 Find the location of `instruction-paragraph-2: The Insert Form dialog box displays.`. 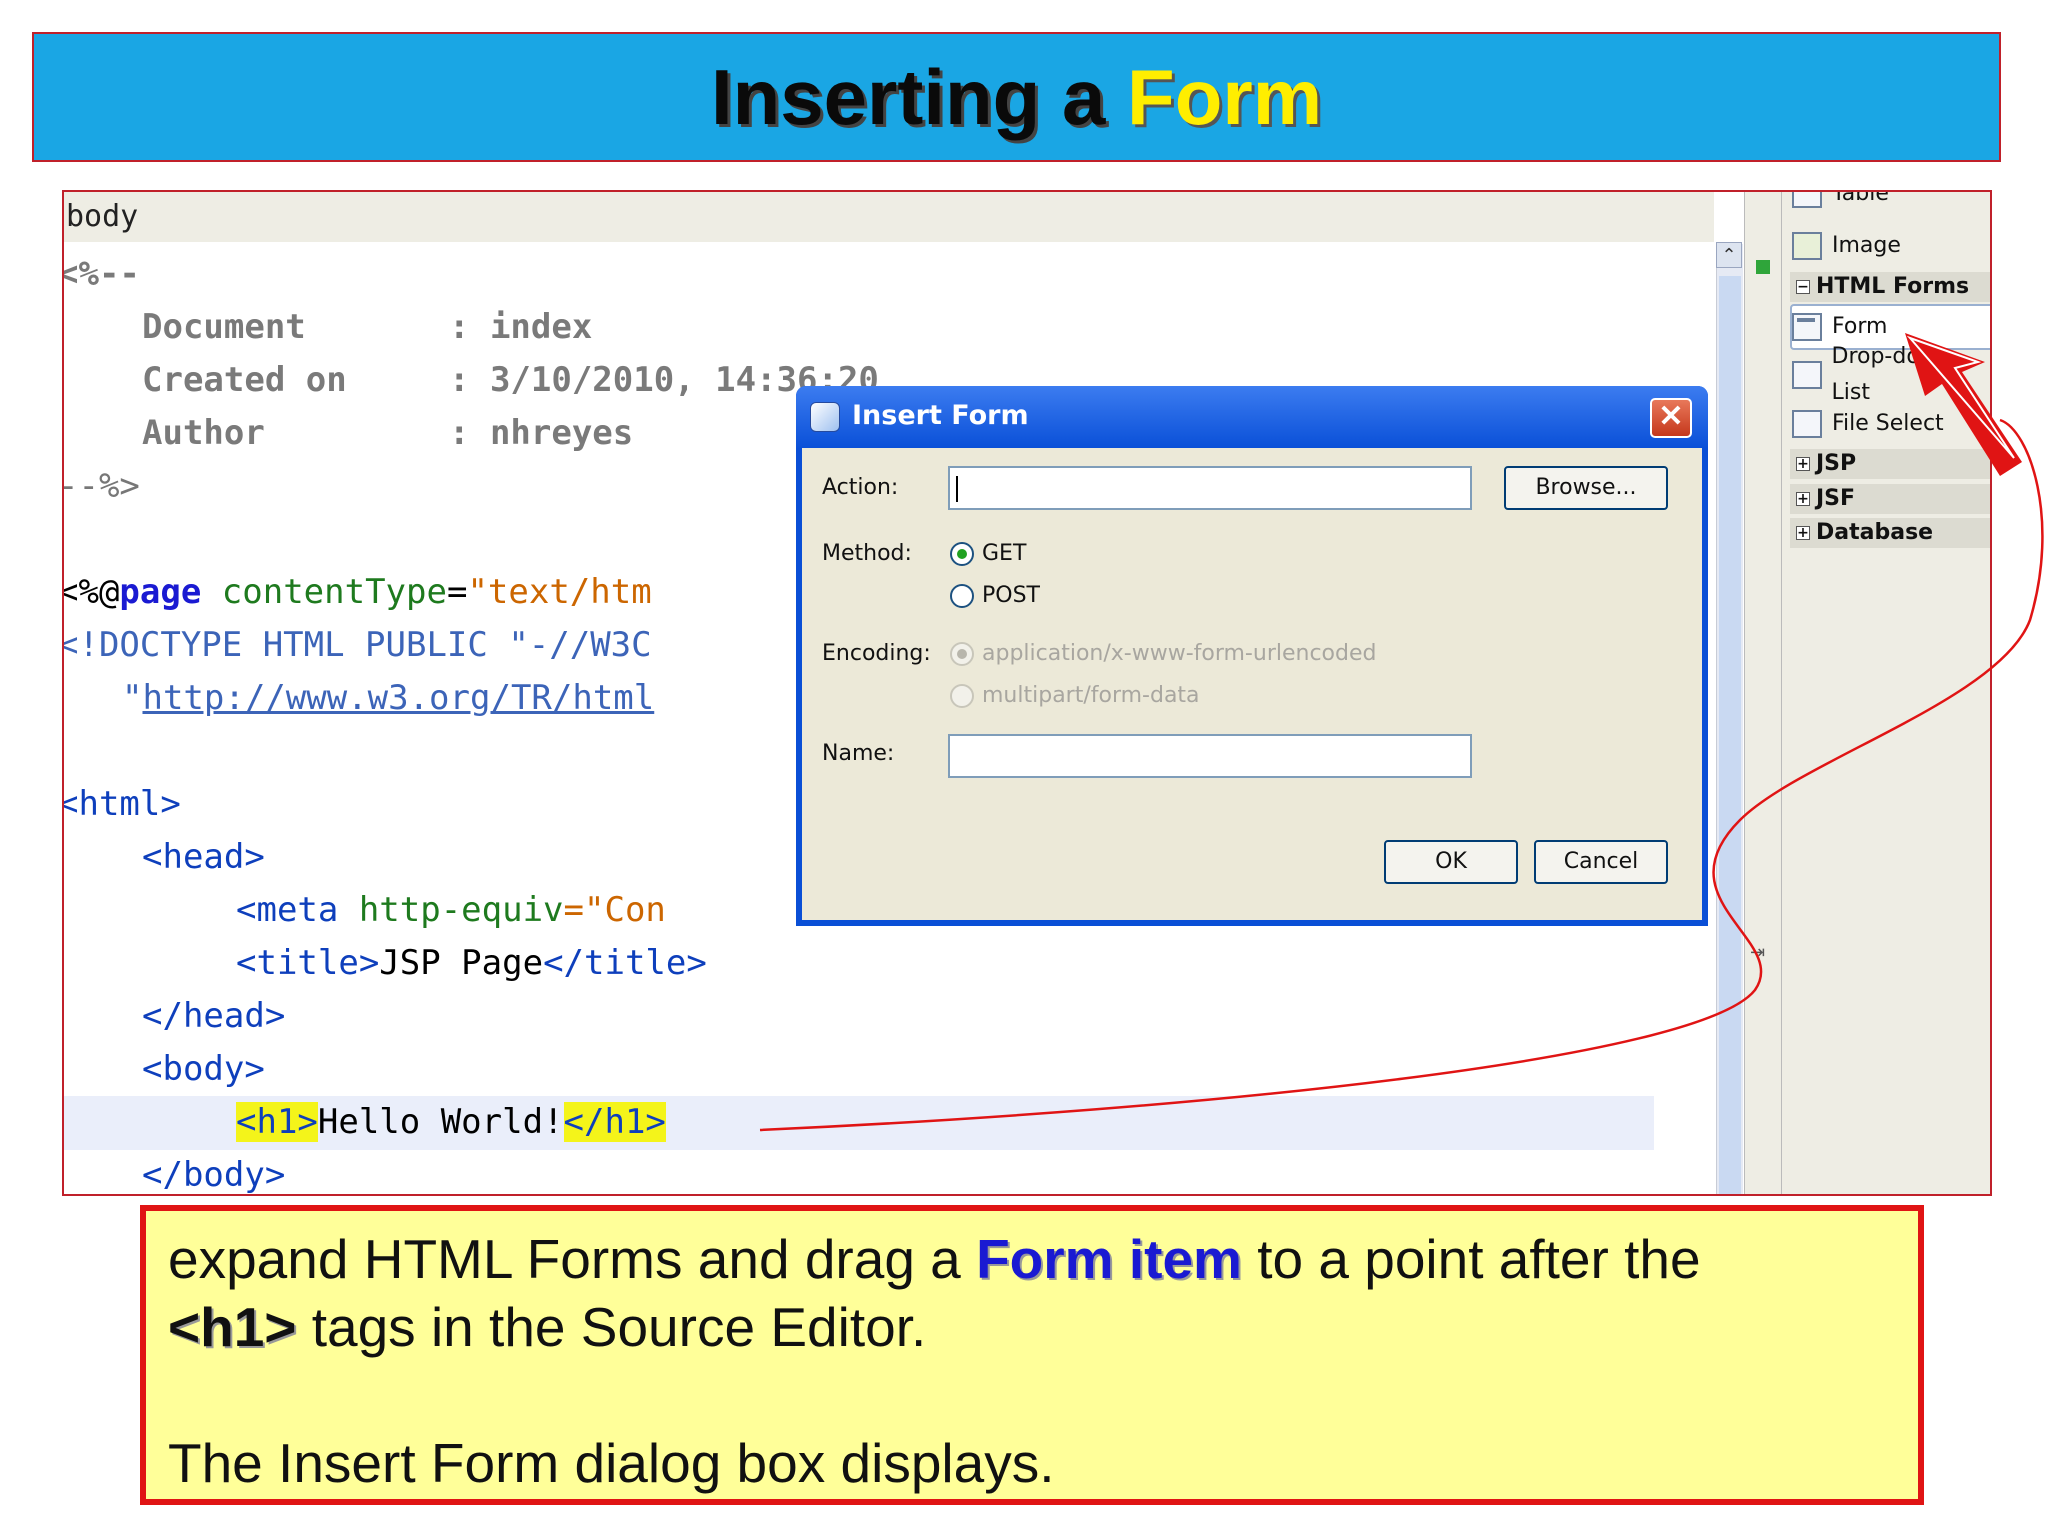

instruction-paragraph-2: The Insert Form dialog box displays. is located at coordinates (611, 1463).